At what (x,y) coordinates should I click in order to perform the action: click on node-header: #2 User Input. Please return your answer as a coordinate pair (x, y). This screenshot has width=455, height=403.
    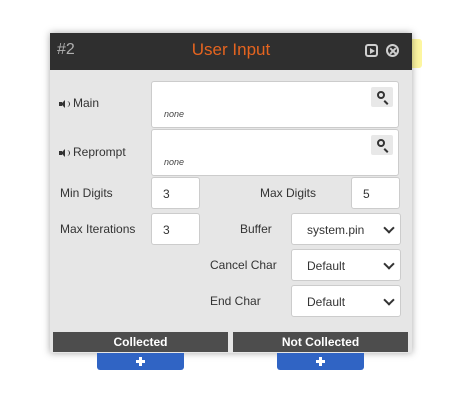
    Looking at the image, I should click on (231, 51).